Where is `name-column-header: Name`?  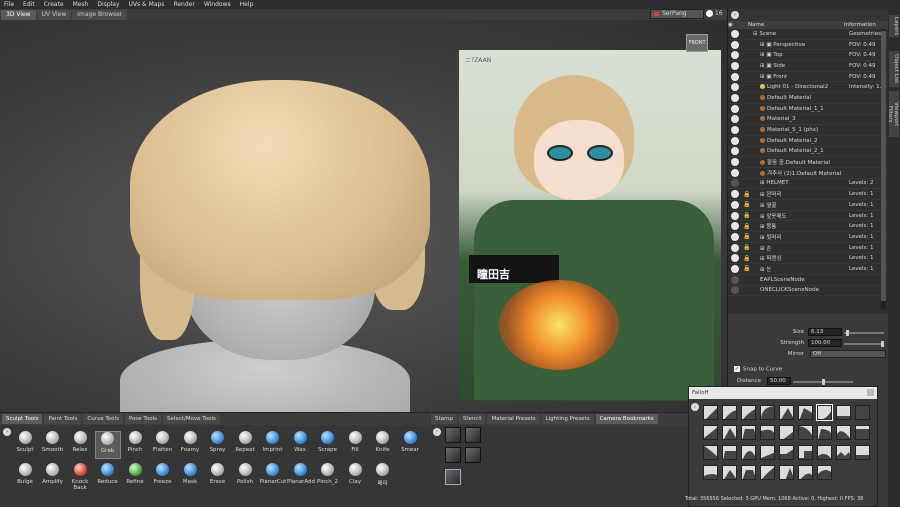
name-column-header: Name is located at coordinates (796, 25).